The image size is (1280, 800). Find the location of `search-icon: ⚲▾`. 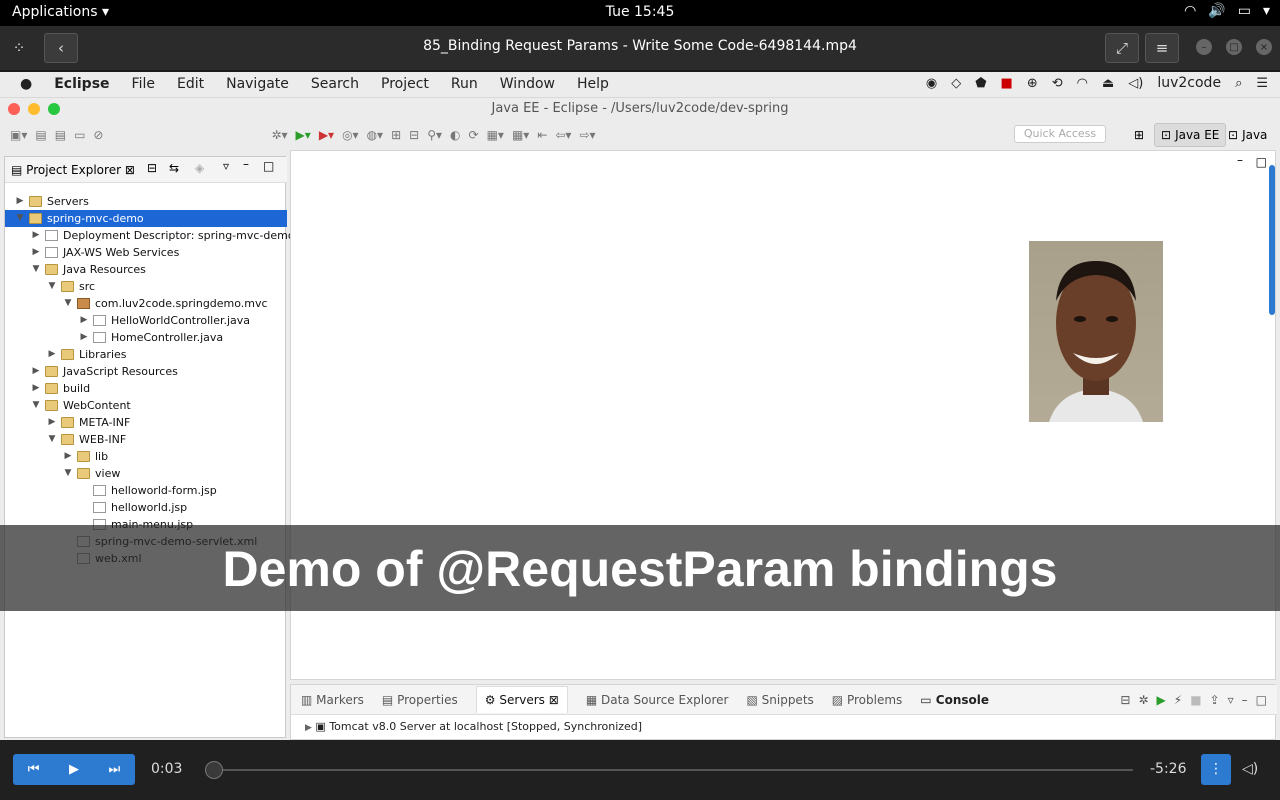

search-icon: ⚲▾ is located at coordinates (434, 135).